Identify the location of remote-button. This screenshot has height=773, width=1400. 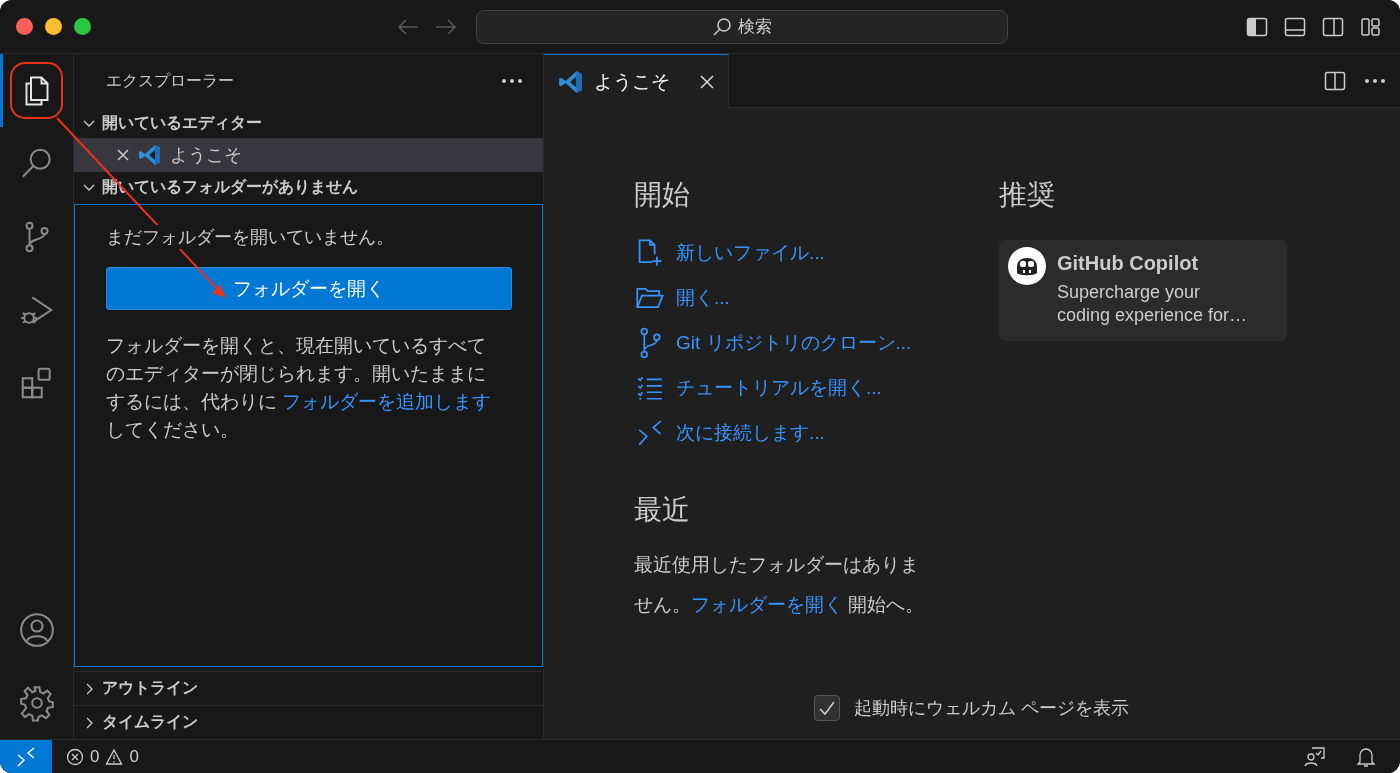
(26, 756).